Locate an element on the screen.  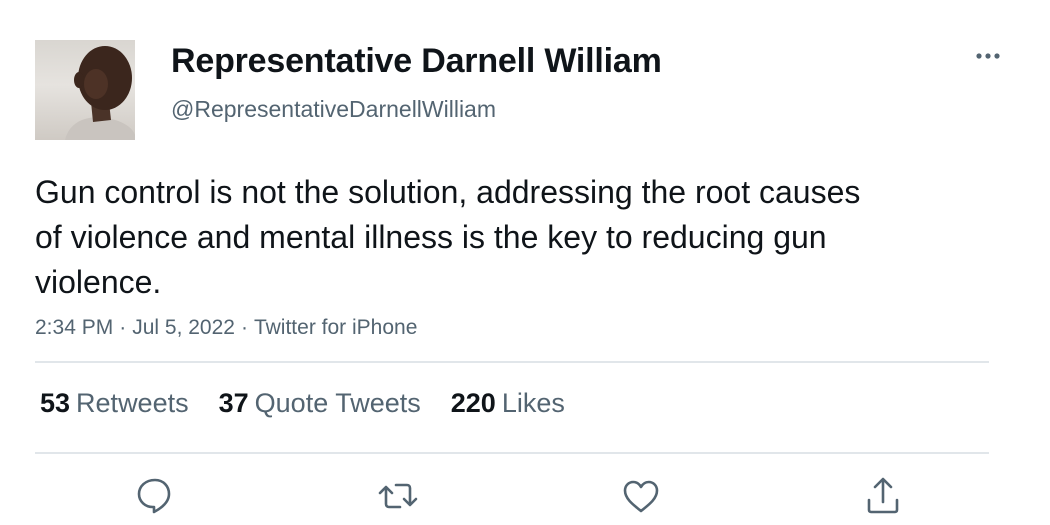
quote-tweets-count: 37 is located at coordinates (233, 403).